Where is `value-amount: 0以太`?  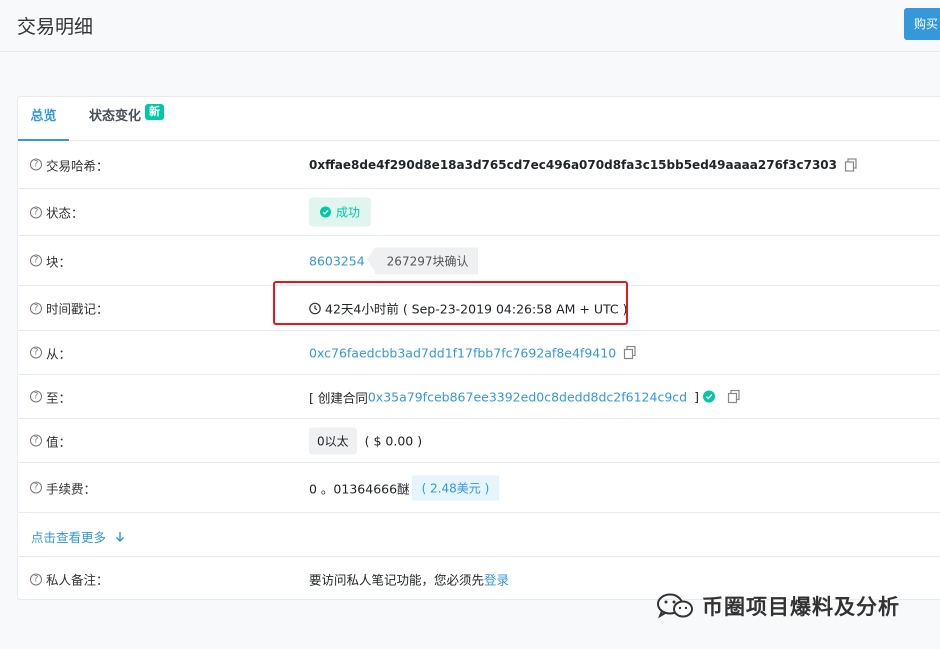
value-amount: 0以太 is located at coordinates (333, 440).